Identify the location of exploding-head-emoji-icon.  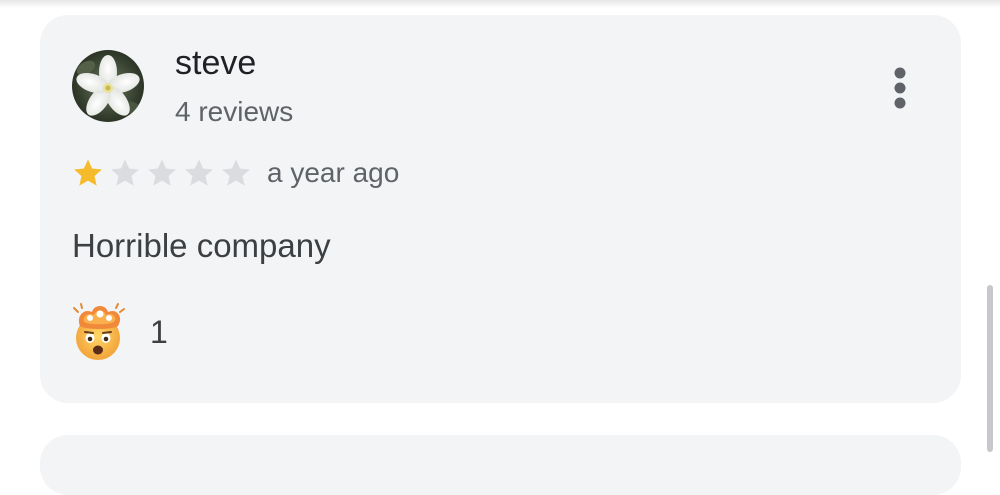
(99, 331).